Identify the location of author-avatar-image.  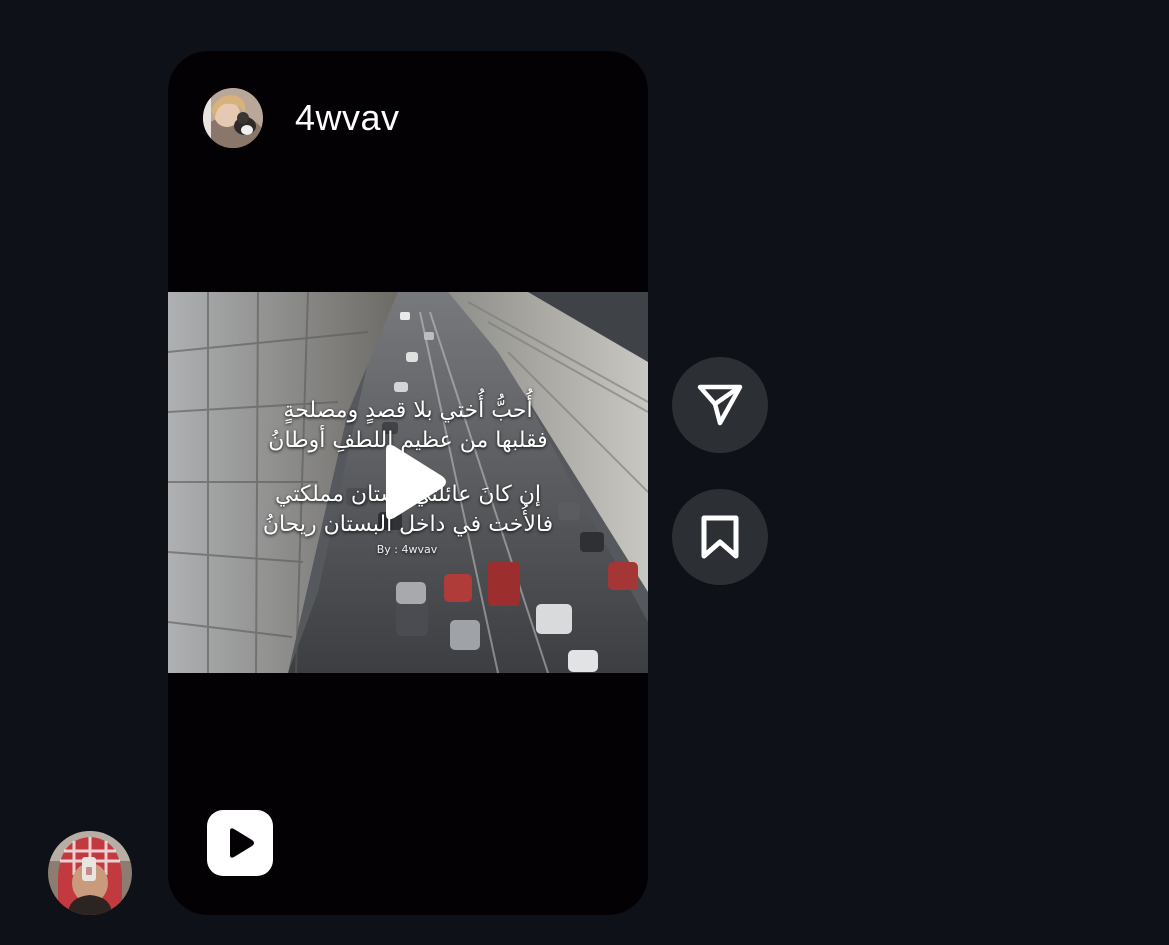
(233, 118).